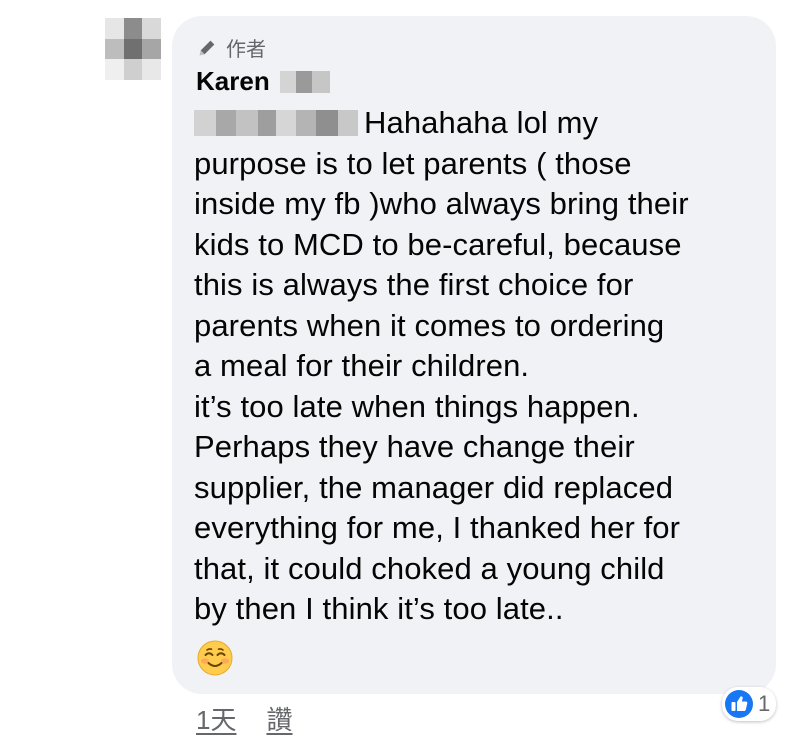  What do you see at coordinates (417, 406) in the screenshot?
I see `comment-line: it’s too late when things happen.` at bounding box center [417, 406].